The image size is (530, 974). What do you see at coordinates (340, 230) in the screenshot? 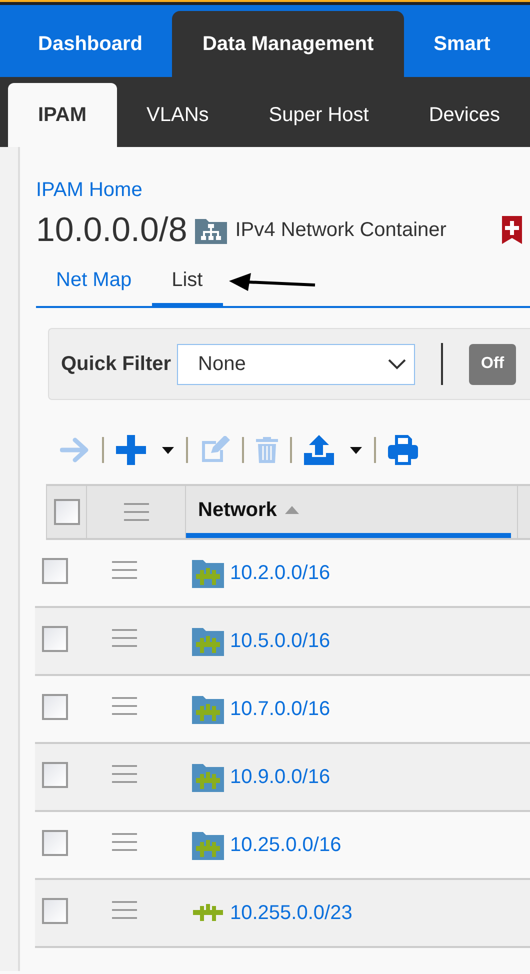
I see `object-type-label: IPv4 Network Container` at bounding box center [340, 230].